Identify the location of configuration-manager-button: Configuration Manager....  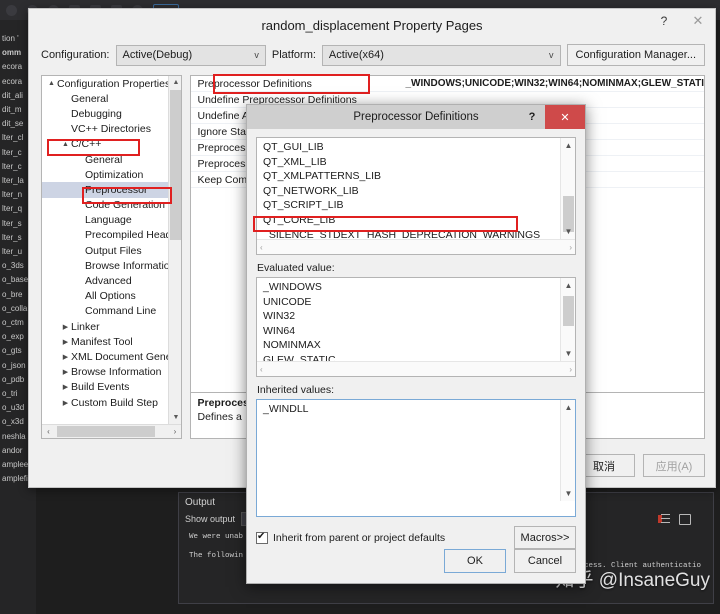
(635, 55).